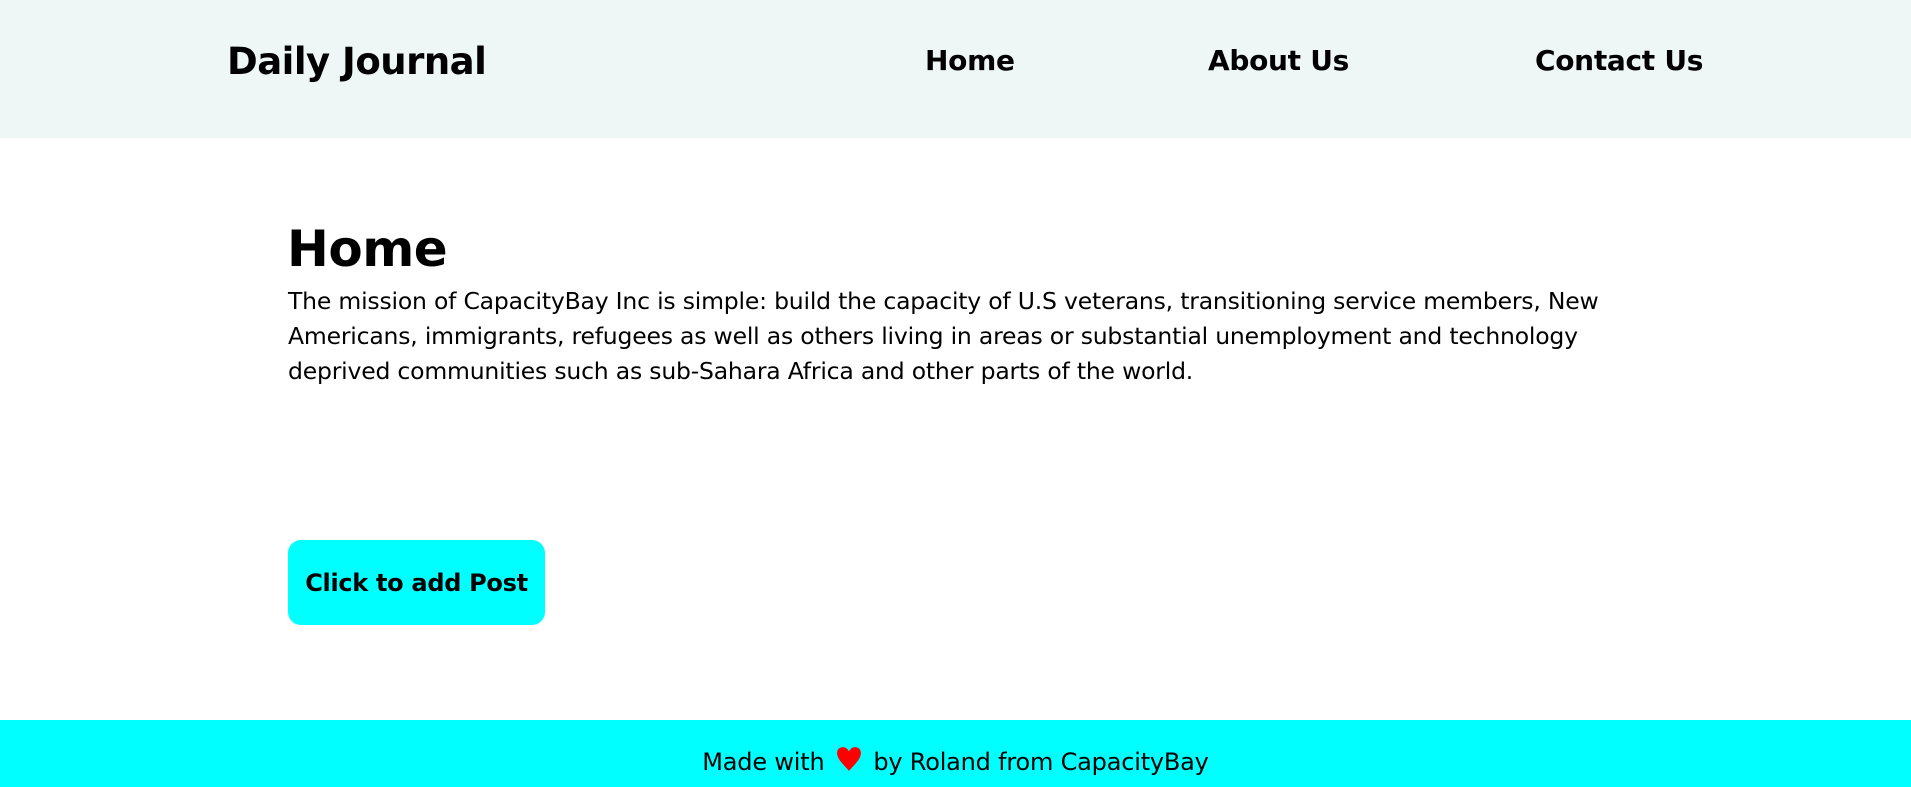  Describe the element at coordinates (1041, 762) in the screenshot. I see `footer-text-after: by Roland from CapacityBay` at that location.